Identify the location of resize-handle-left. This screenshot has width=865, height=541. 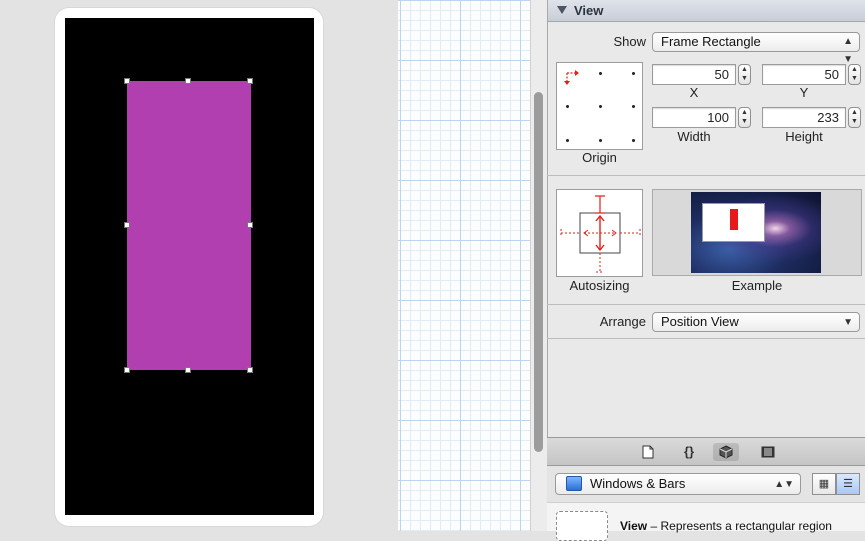
(127, 225).